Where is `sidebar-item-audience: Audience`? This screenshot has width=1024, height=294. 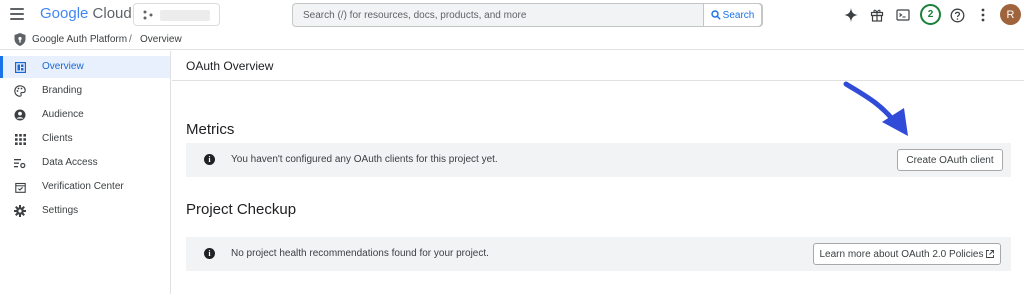
sidebar-item-audience: Audience is located at coordinates (85, 115).